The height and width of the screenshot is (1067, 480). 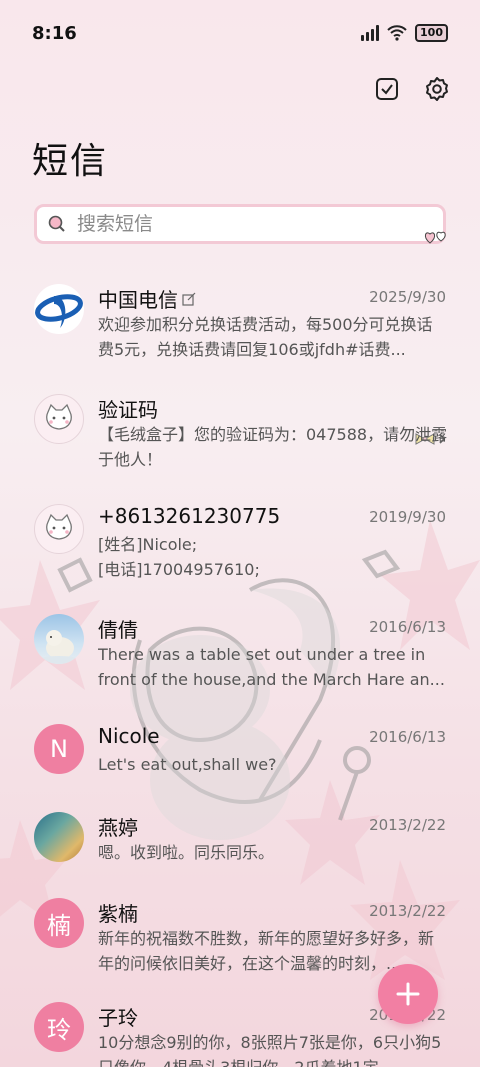 What do you see at coordinates (54, 33) in the screenshot?
I see `status-time: 8:16` at bounding box center [54, 33].